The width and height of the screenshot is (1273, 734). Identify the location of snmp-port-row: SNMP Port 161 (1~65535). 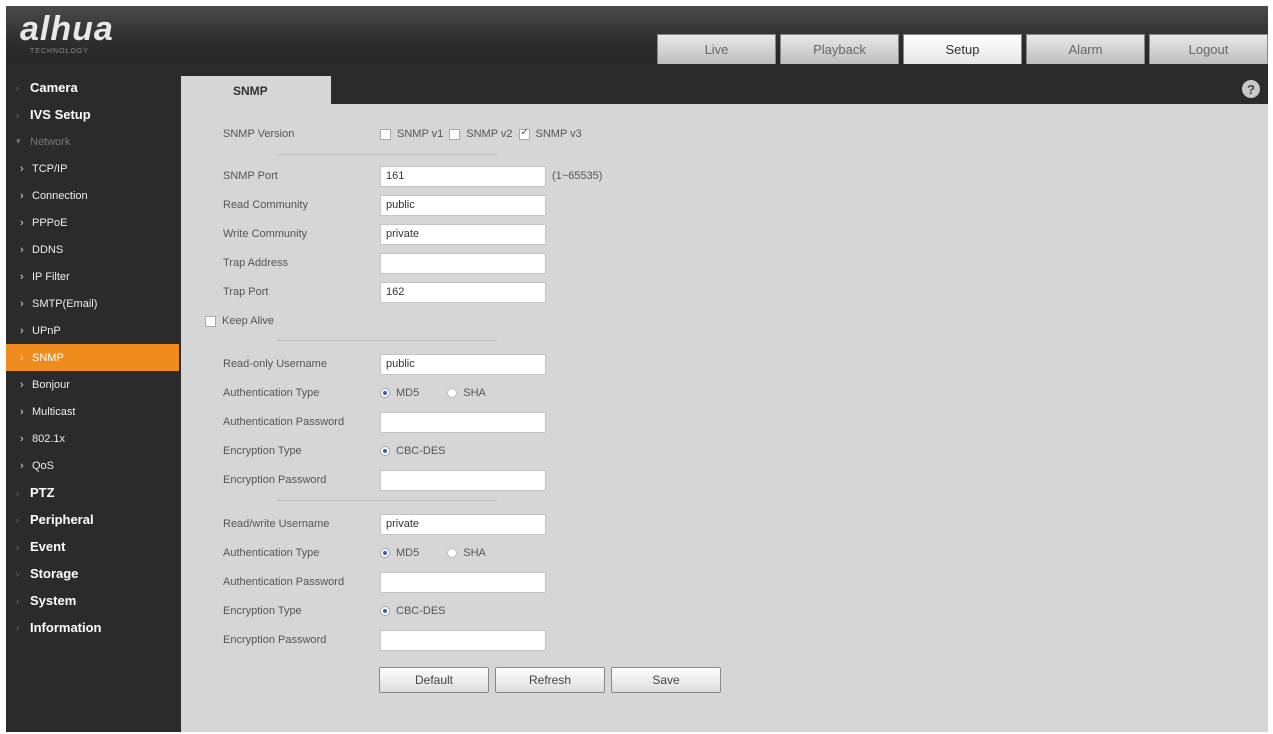
(412, 176).